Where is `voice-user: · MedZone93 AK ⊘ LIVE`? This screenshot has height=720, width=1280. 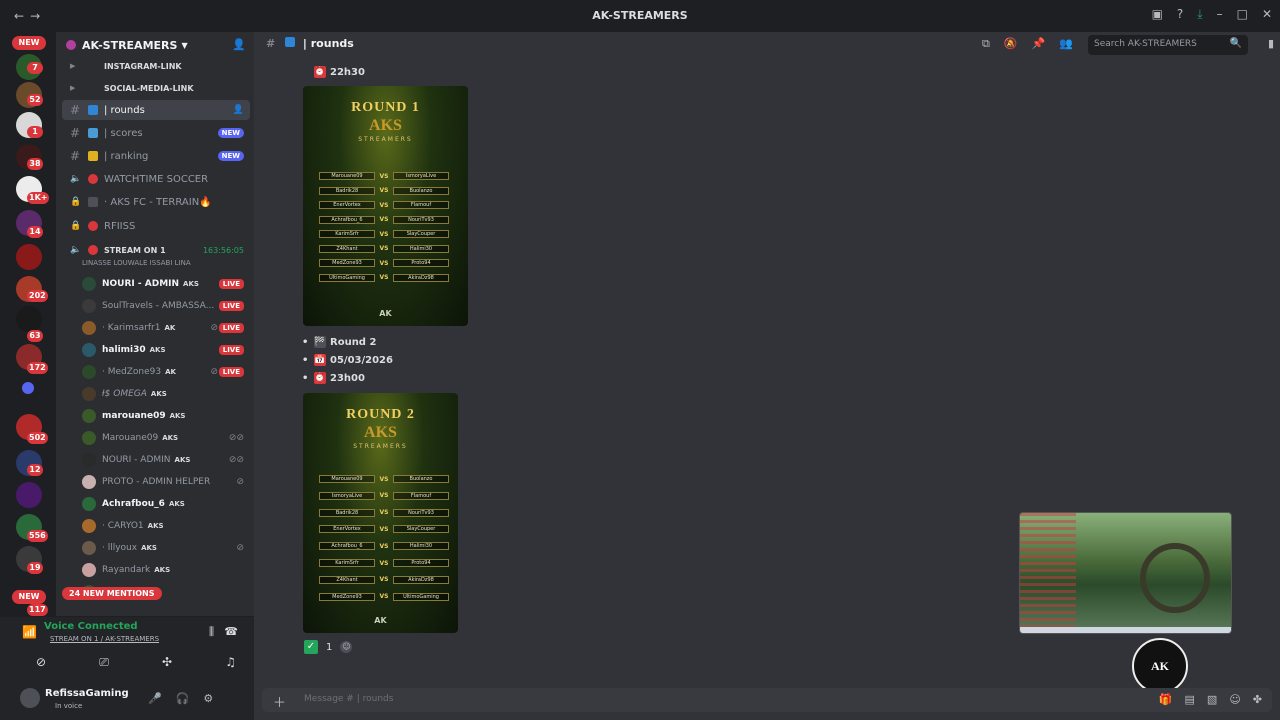 voice-user: · MedZone93 AK ⊘ LIVE is located at coordinates (165, 372).